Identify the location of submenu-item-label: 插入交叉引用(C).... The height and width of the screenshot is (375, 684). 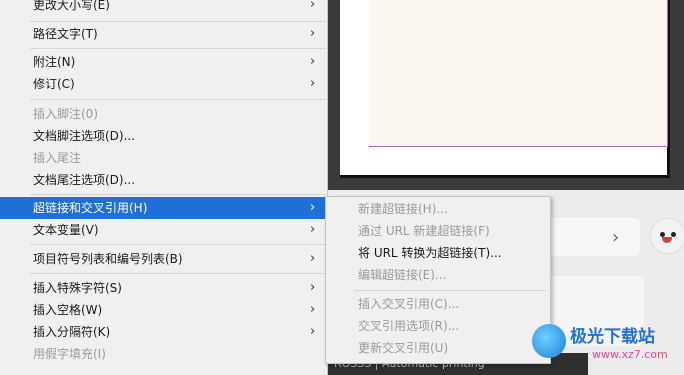
(409, 304).